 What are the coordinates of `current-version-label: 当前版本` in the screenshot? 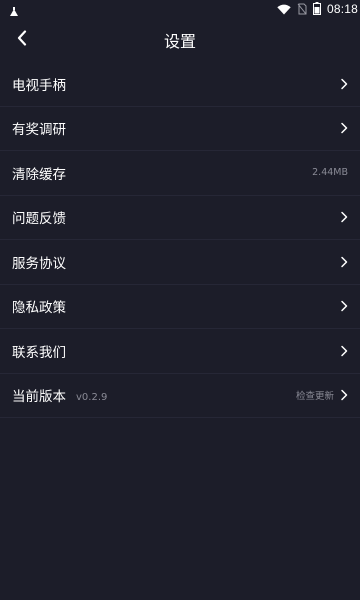 It's located at (39, 397).